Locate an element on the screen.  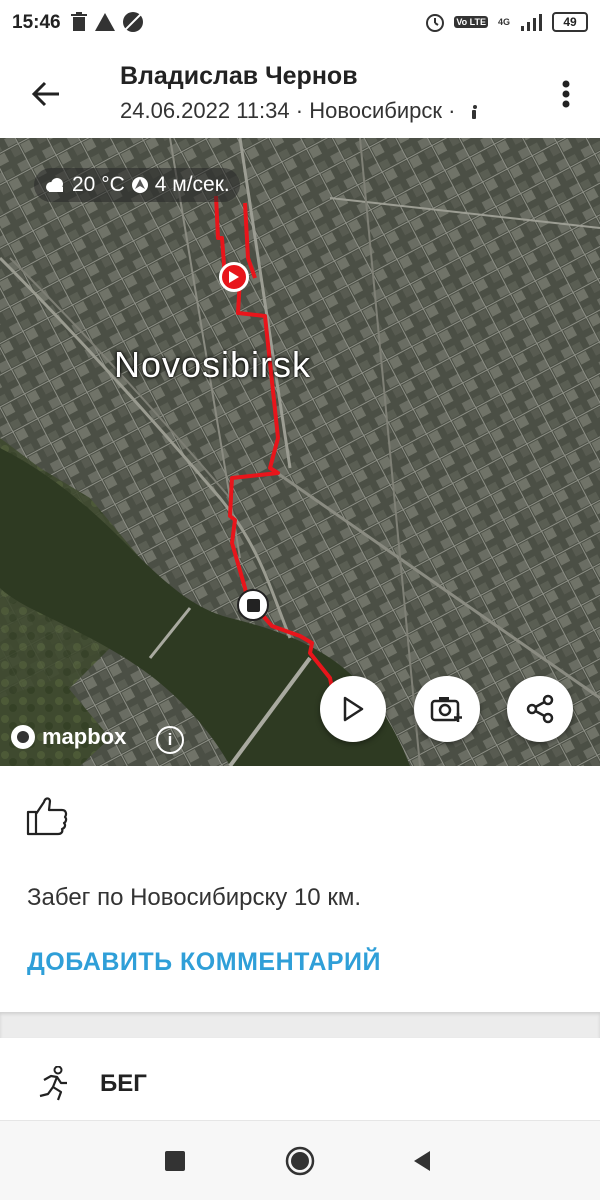
back-button is located at coordinates (46, 94).